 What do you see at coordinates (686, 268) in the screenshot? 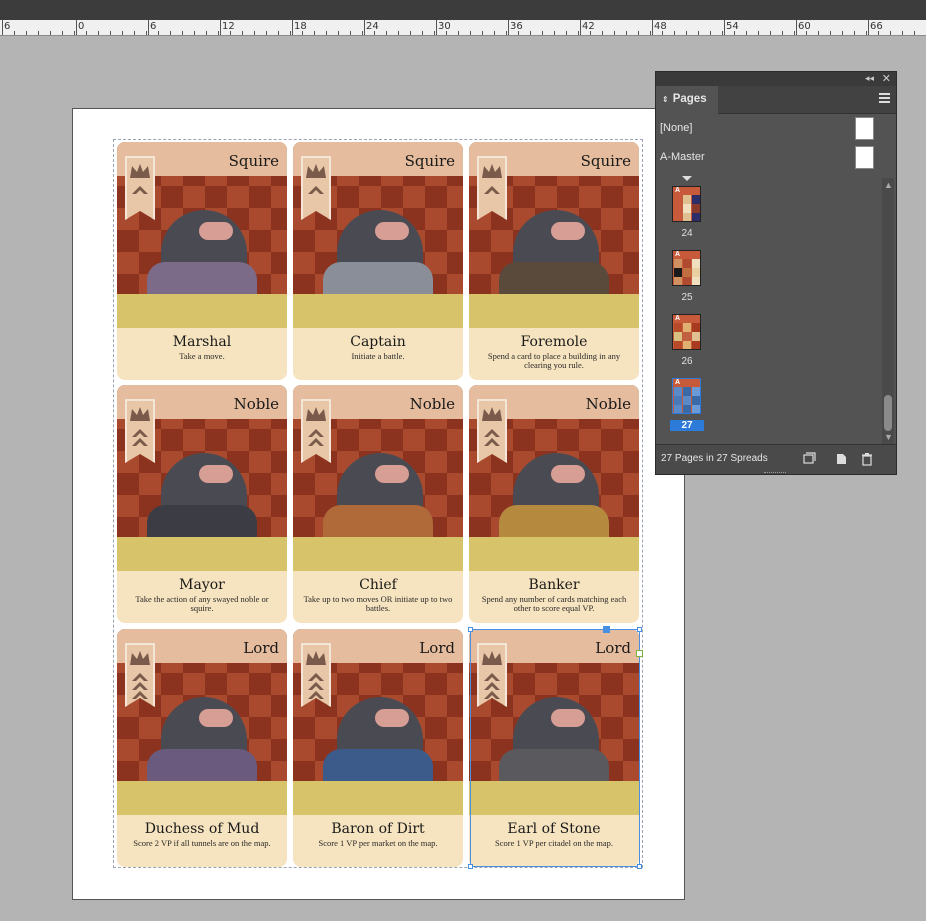
I see `page-thumbnail-25: A` at bounding box center [686, 268].